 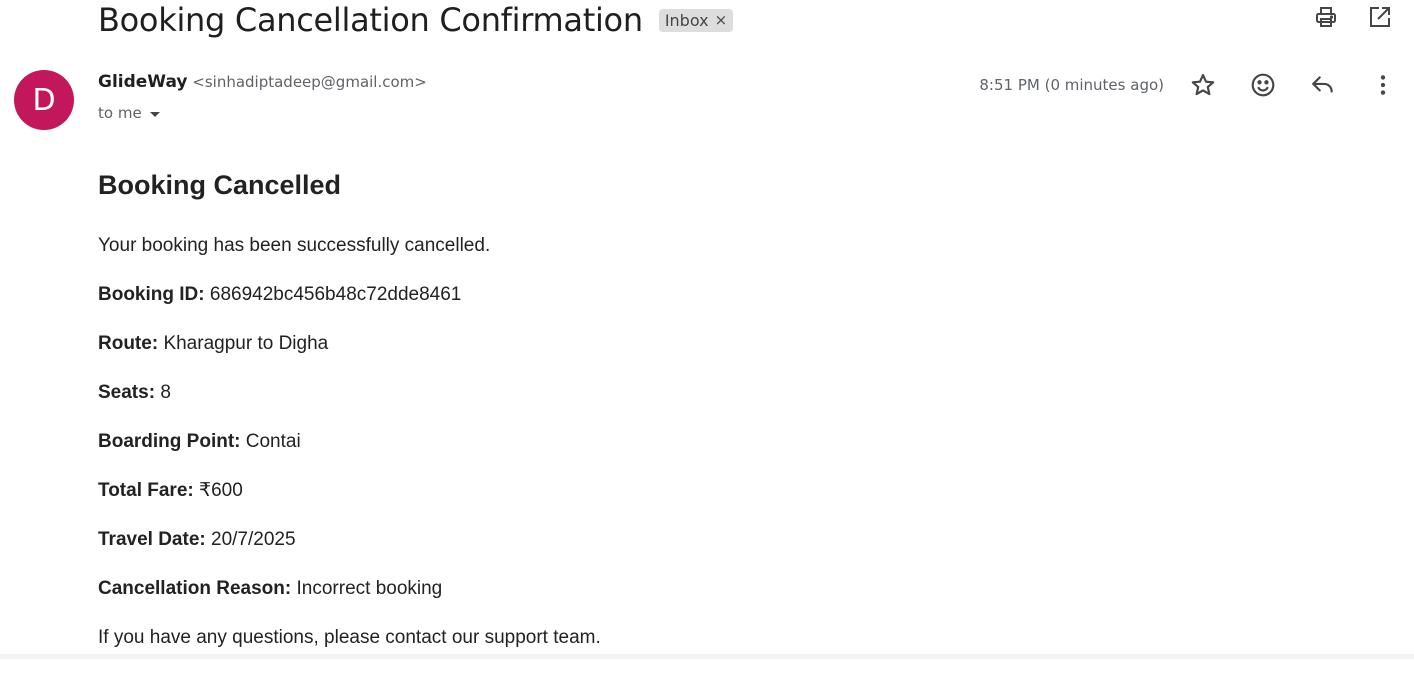 I want to click on field-value: Contai, so click(x=273, y=441).